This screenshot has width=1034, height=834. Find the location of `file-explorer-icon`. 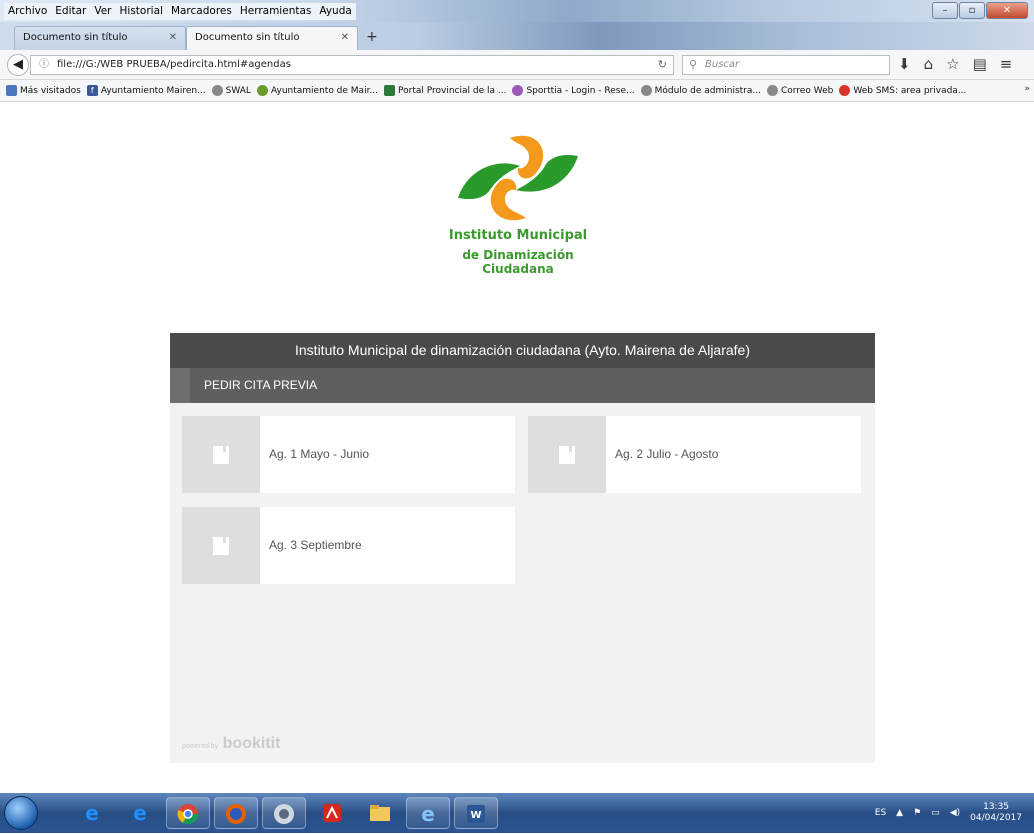

file-explorer-icon is located at coordinates (380, 813).